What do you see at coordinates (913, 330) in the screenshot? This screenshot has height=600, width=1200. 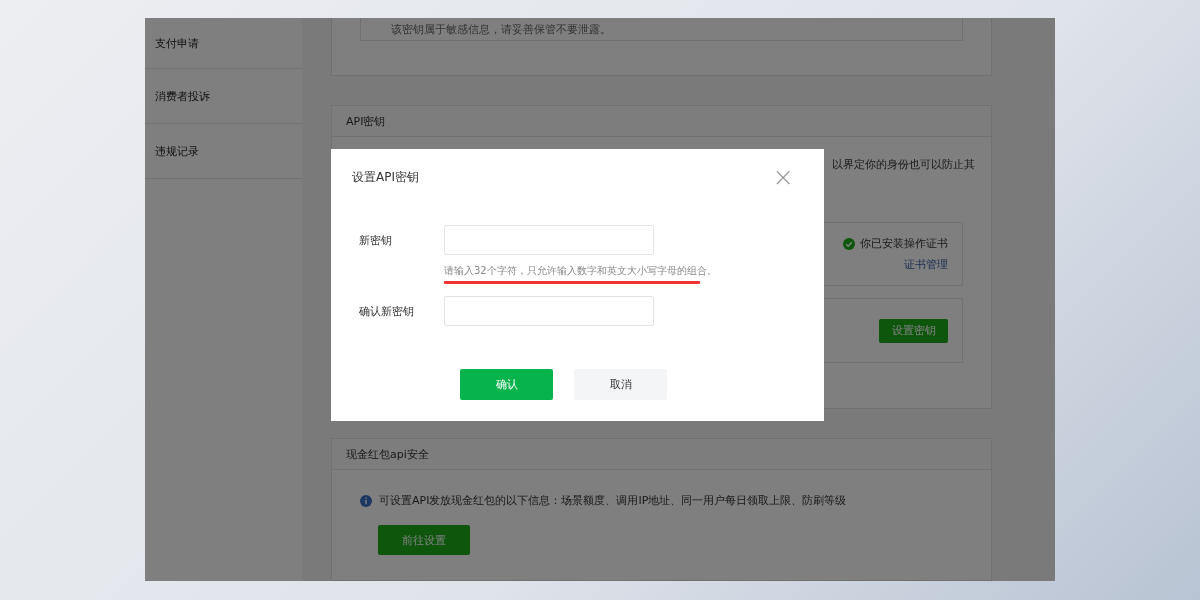 I see `set-key-button: 设置密钥` at bounding box center [913, 330].